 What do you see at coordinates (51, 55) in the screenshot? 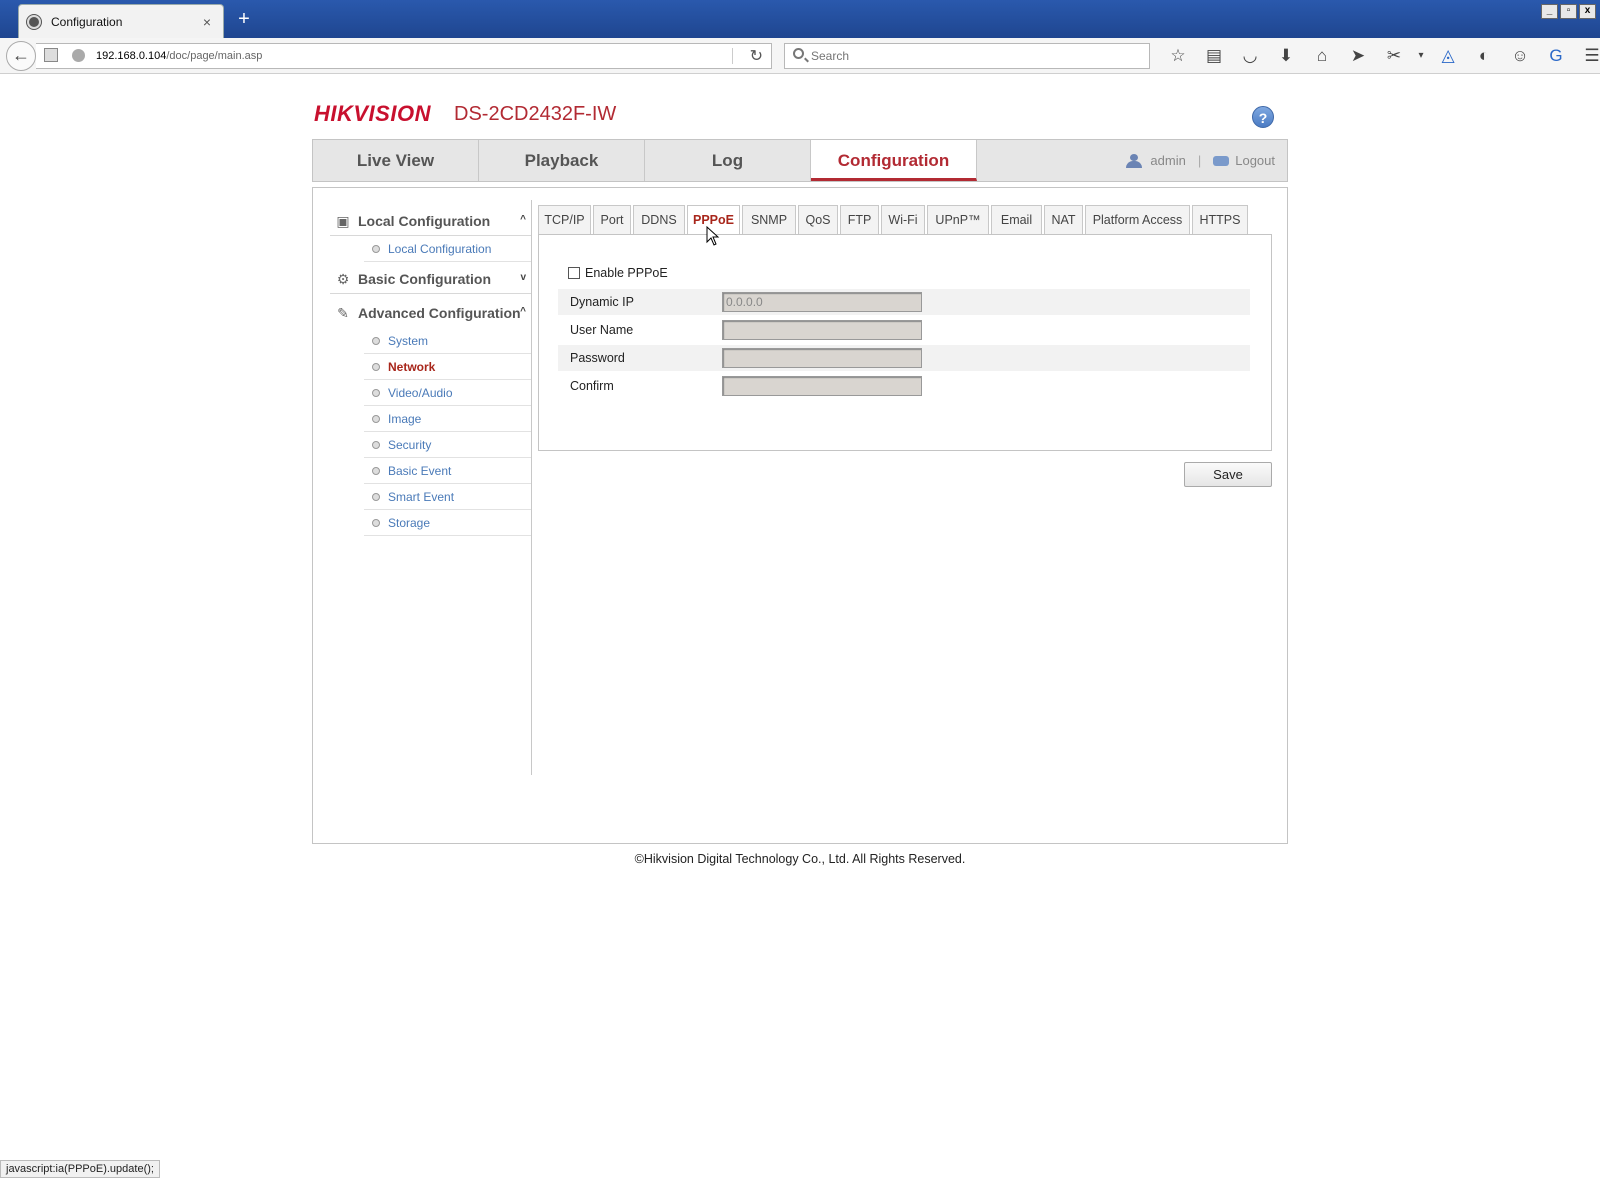
I see `page-identity-icon` at bounding box center [51, 55].